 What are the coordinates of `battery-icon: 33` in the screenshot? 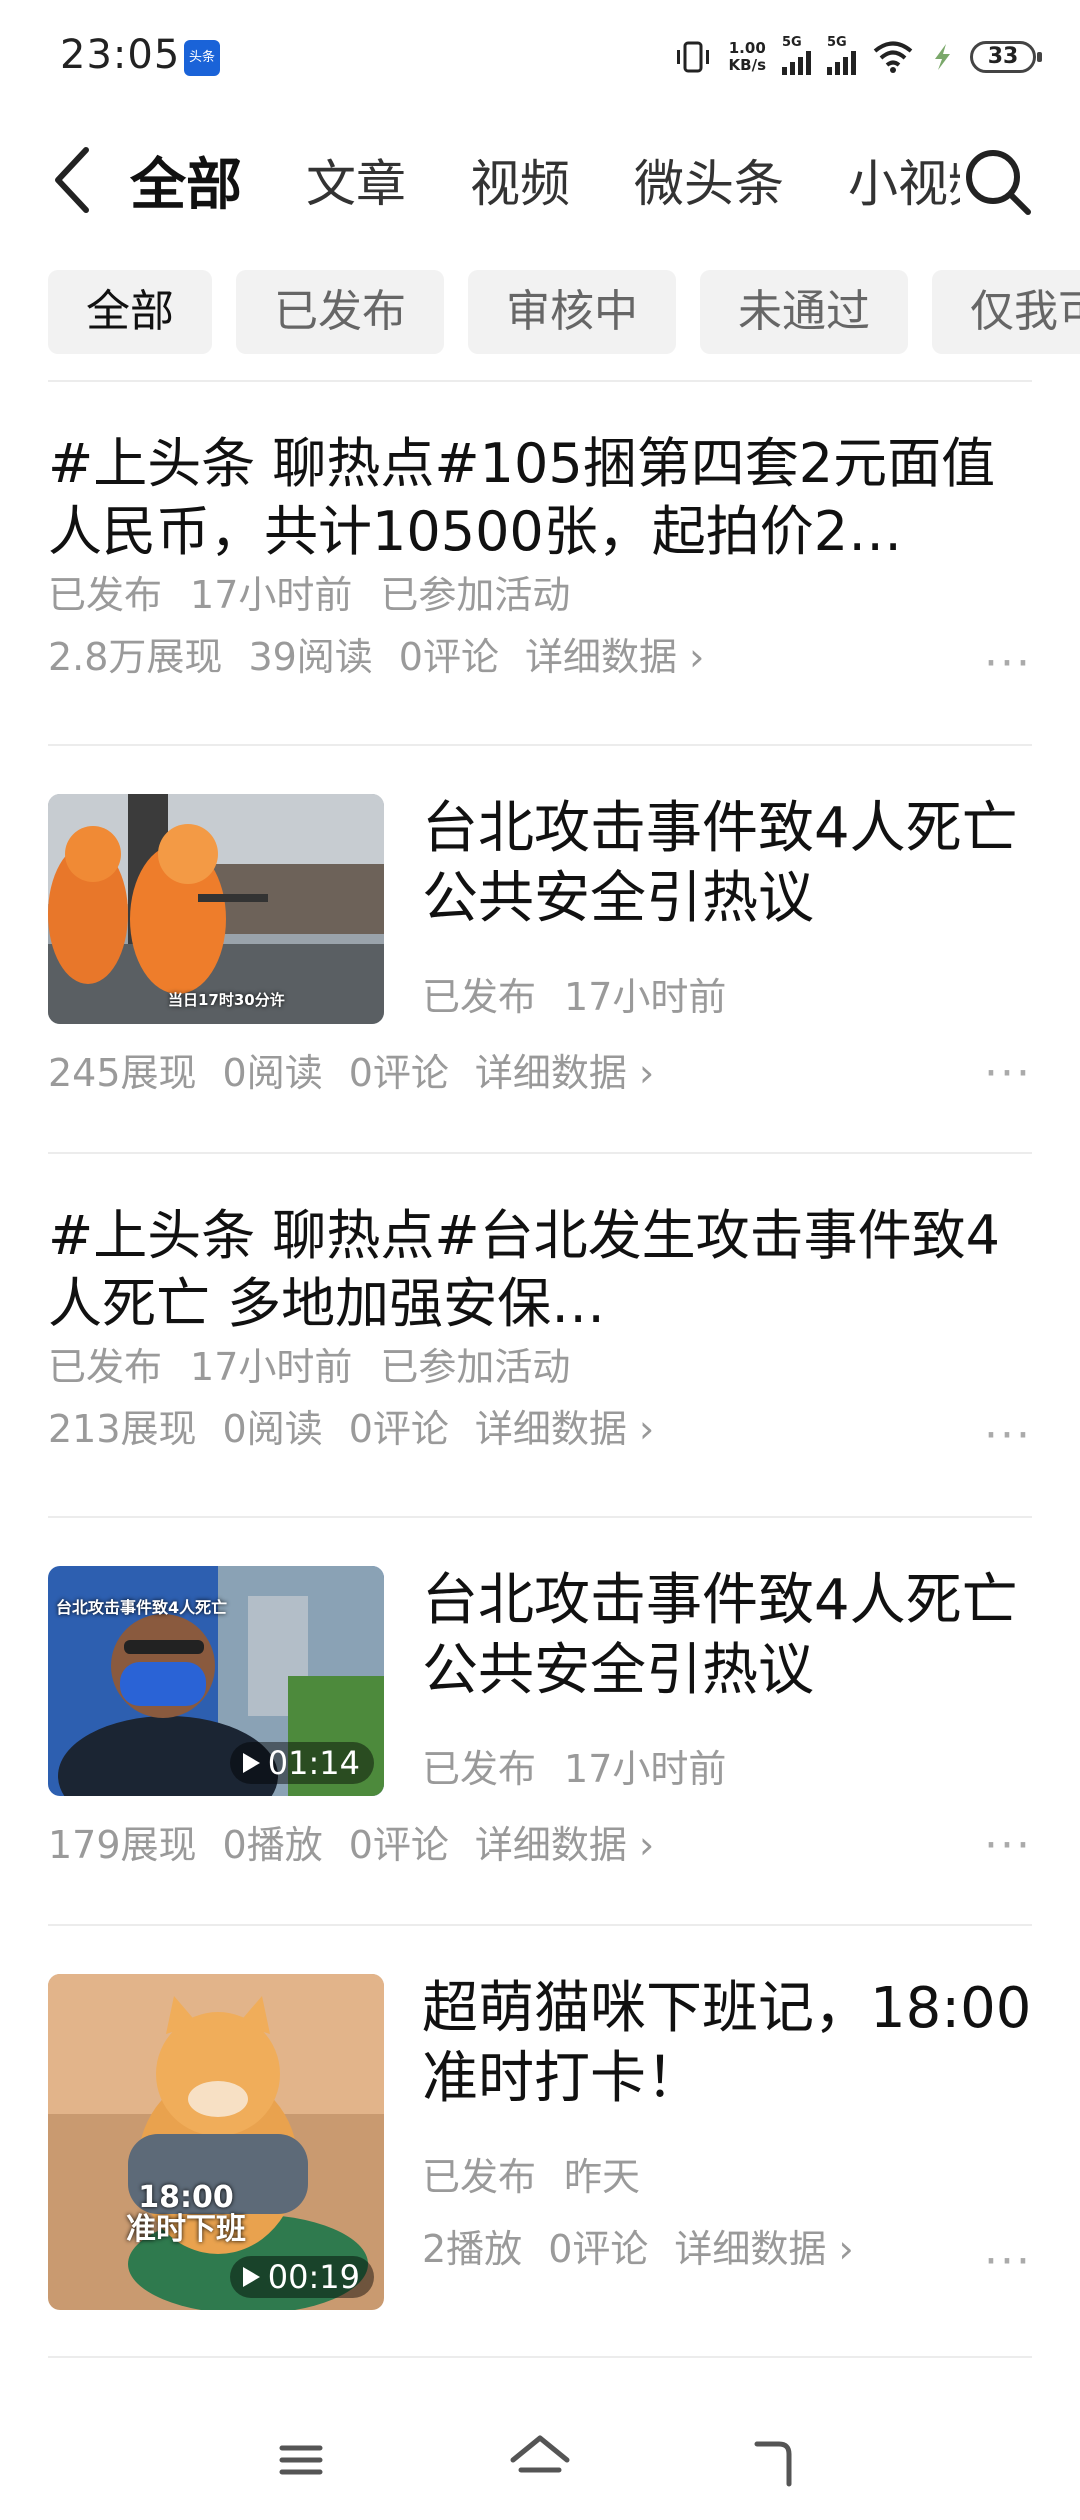 It's located at (1006, 57).